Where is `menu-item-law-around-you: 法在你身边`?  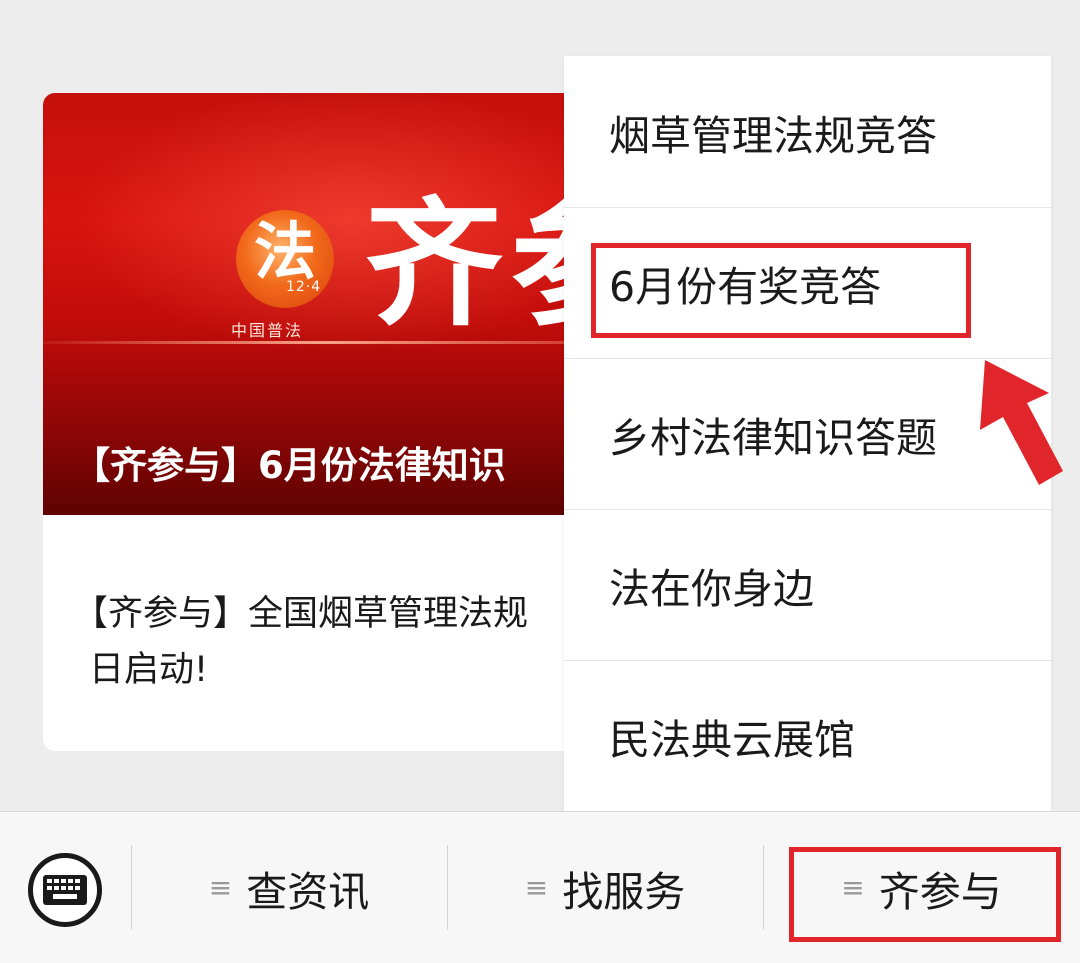
menu-item-law-around-you: 法在你身边 is located at coordinates (807, 585).